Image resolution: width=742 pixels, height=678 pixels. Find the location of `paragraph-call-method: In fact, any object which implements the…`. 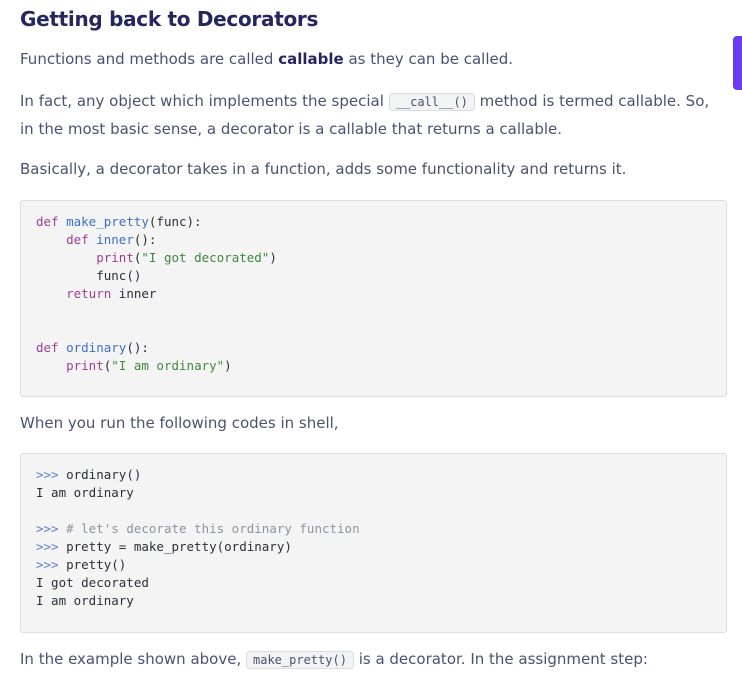

paragraph-call-method: In fact, any object which implements the… is located at coordinates (372, 115).